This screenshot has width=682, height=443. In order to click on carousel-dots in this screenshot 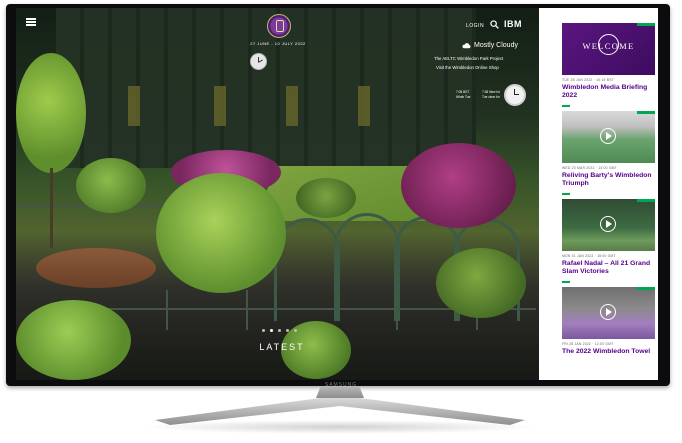, I will do `click(282, 331)`.